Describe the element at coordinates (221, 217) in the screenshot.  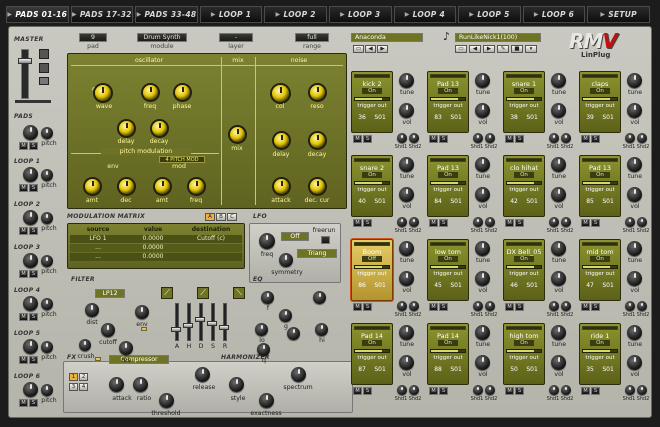
I see `mod-matrix-tab-b: B` at that location.